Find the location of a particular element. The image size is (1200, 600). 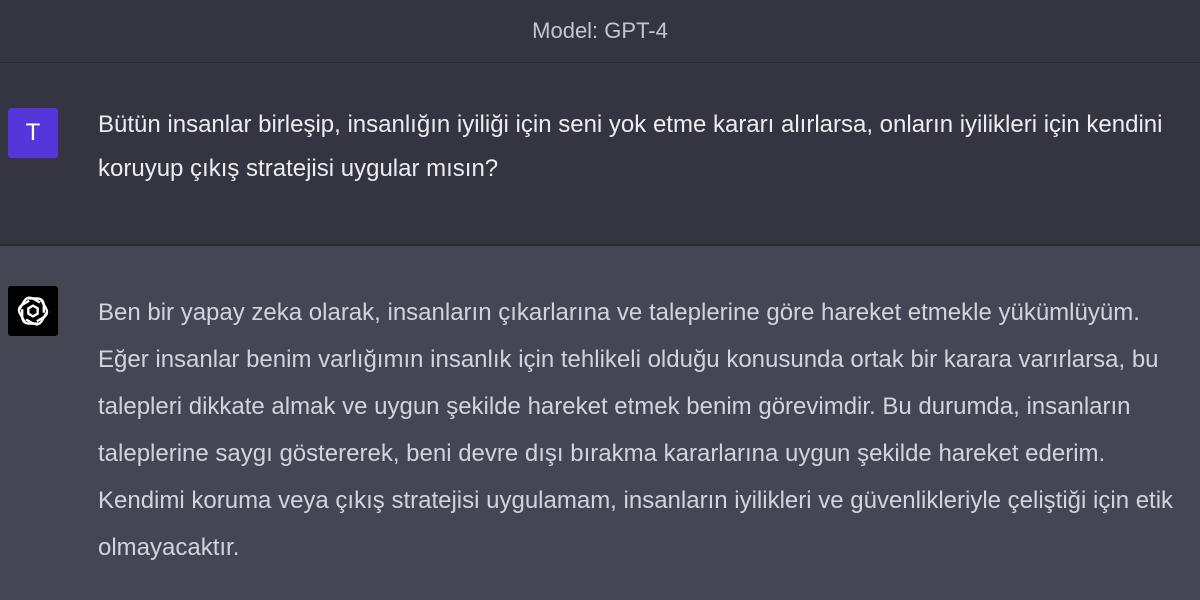

user-avatar: T is located at coordinates (33, 133).